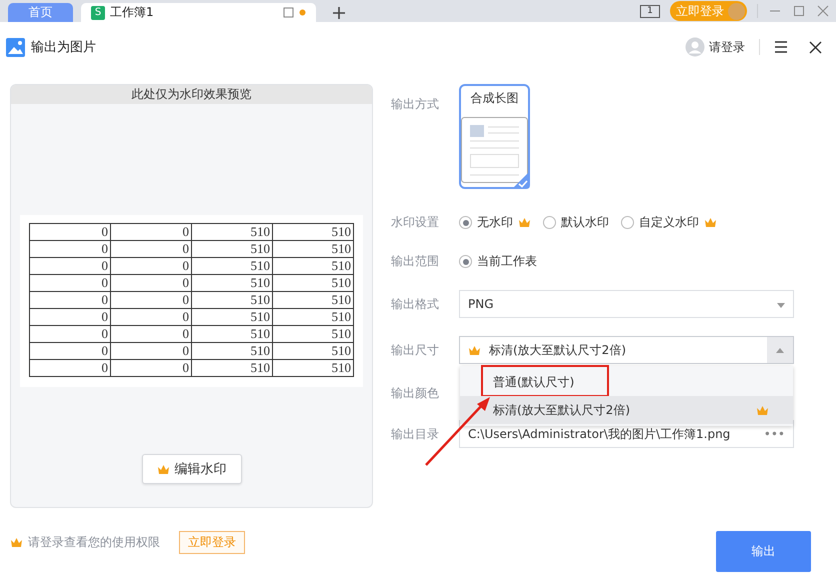 The height and width of the screenshot is (588, 836). Describe the element at coordinates (507, 261) in the screenshot. I see `radio-label: 当前工作表` at that location.